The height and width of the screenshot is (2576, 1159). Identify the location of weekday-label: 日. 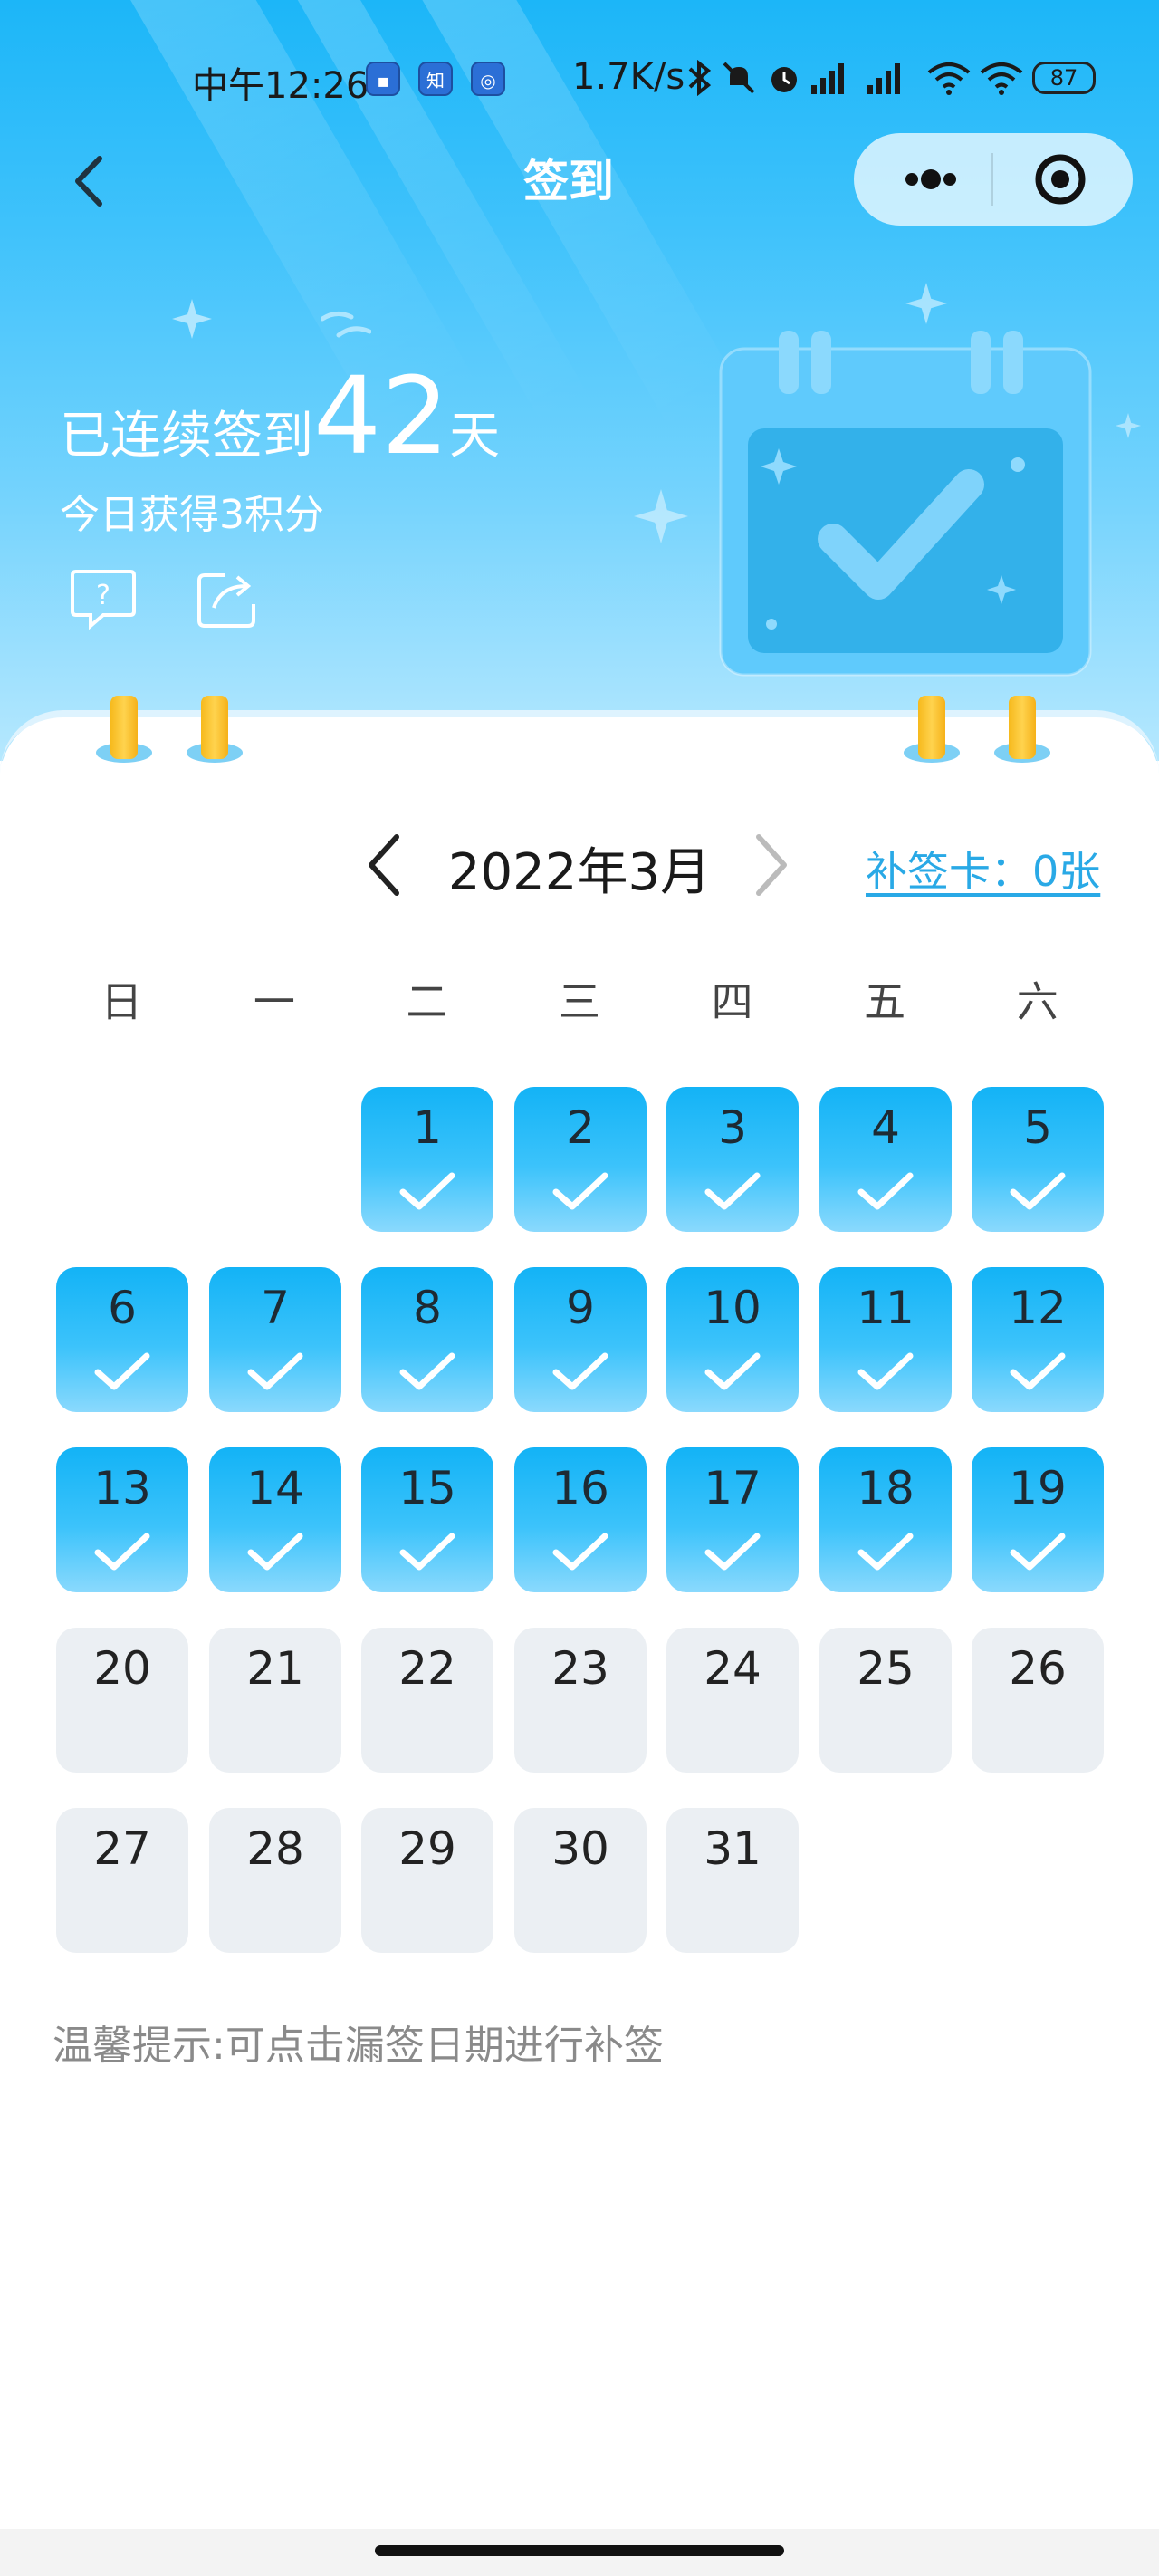
(122, 1001).